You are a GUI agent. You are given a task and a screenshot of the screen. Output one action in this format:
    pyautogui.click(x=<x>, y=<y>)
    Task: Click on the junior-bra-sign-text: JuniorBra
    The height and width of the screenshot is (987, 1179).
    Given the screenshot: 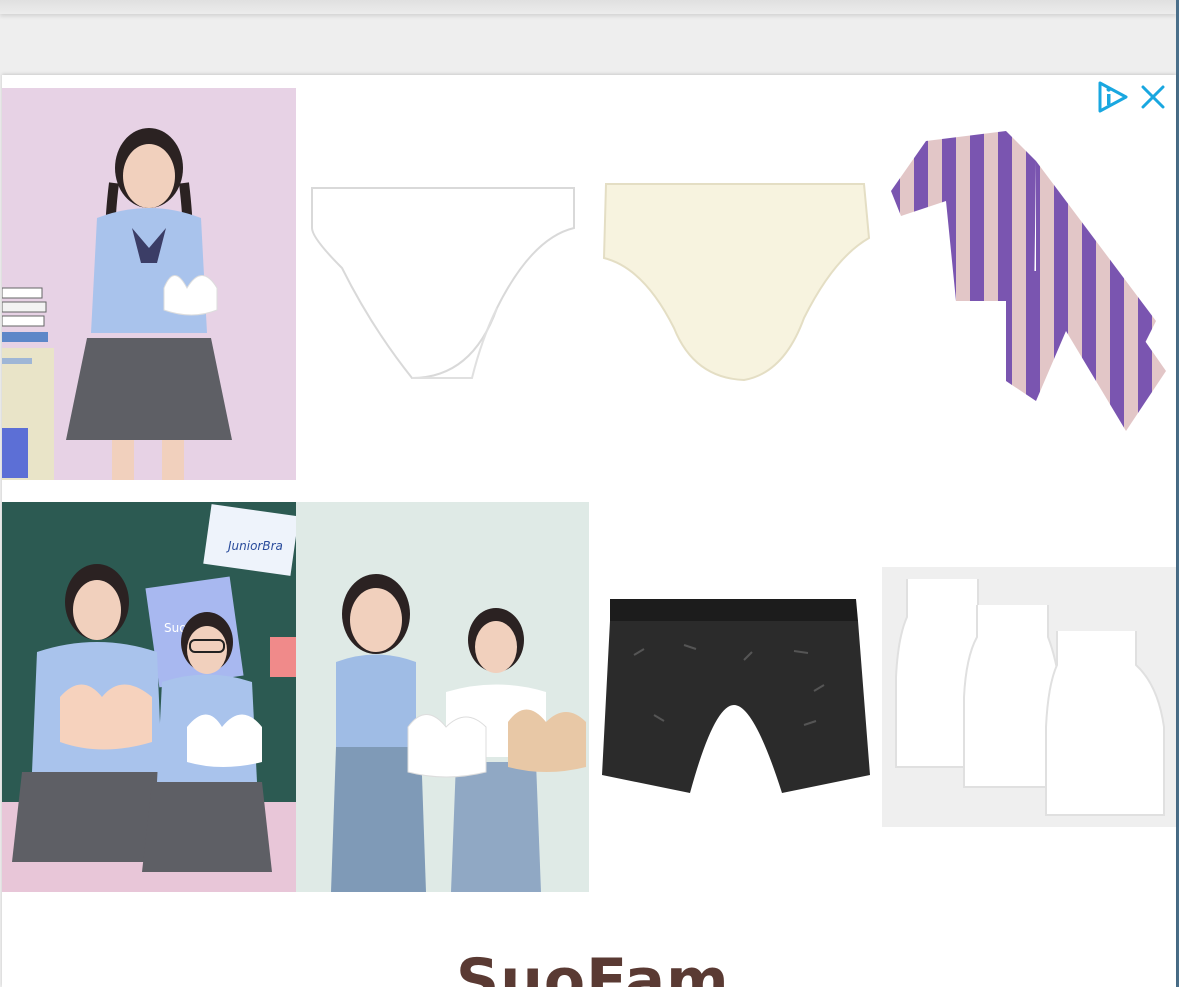 What is the action you would take?
    pyautogui.click(x=254, y=546)
    